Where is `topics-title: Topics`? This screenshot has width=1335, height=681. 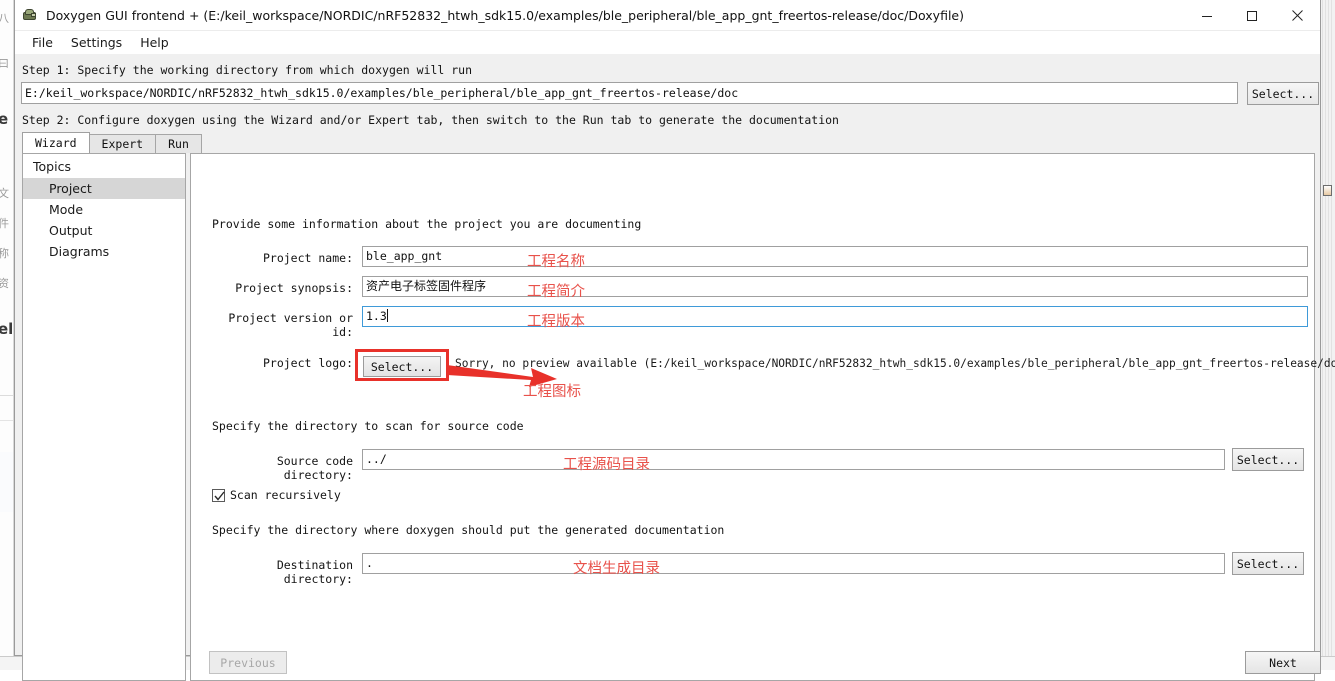 topics-title: Topics is located at coordinates (104, 166).